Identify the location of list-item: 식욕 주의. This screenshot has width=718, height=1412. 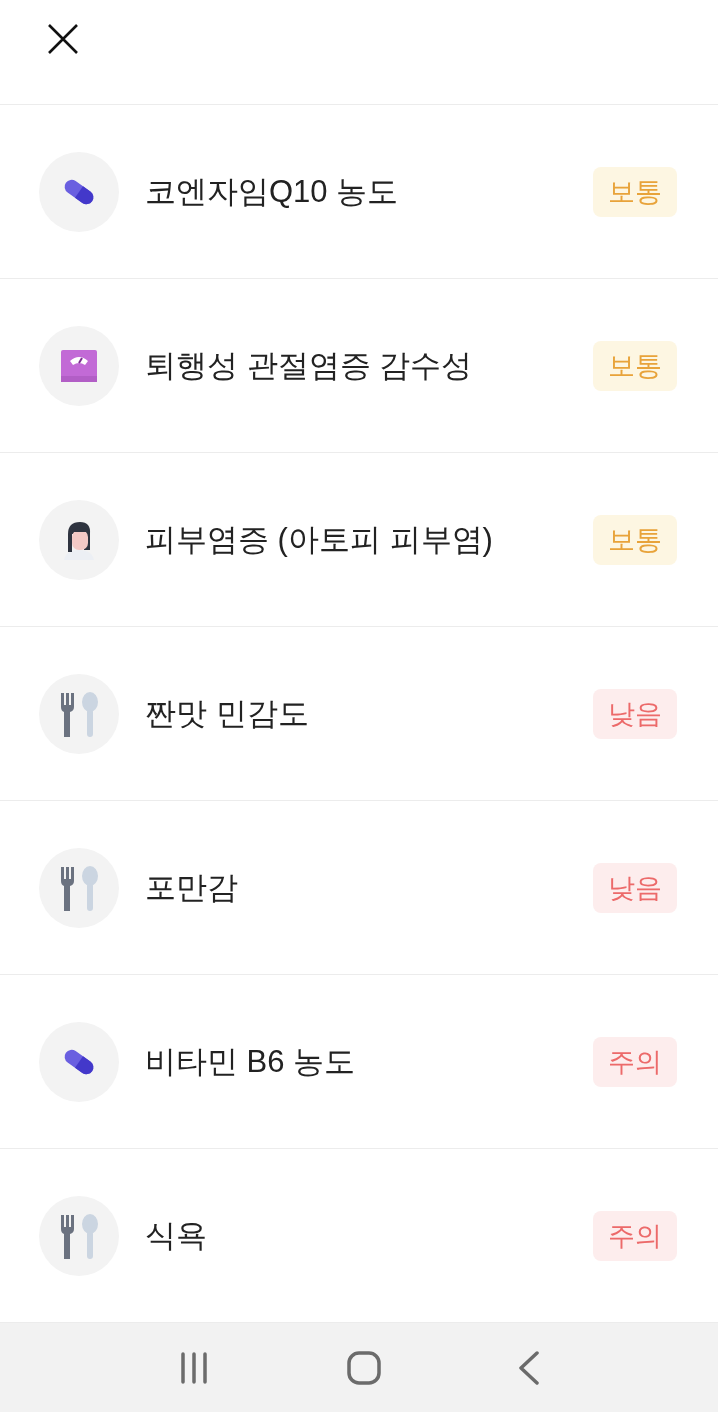
(359, 1236).